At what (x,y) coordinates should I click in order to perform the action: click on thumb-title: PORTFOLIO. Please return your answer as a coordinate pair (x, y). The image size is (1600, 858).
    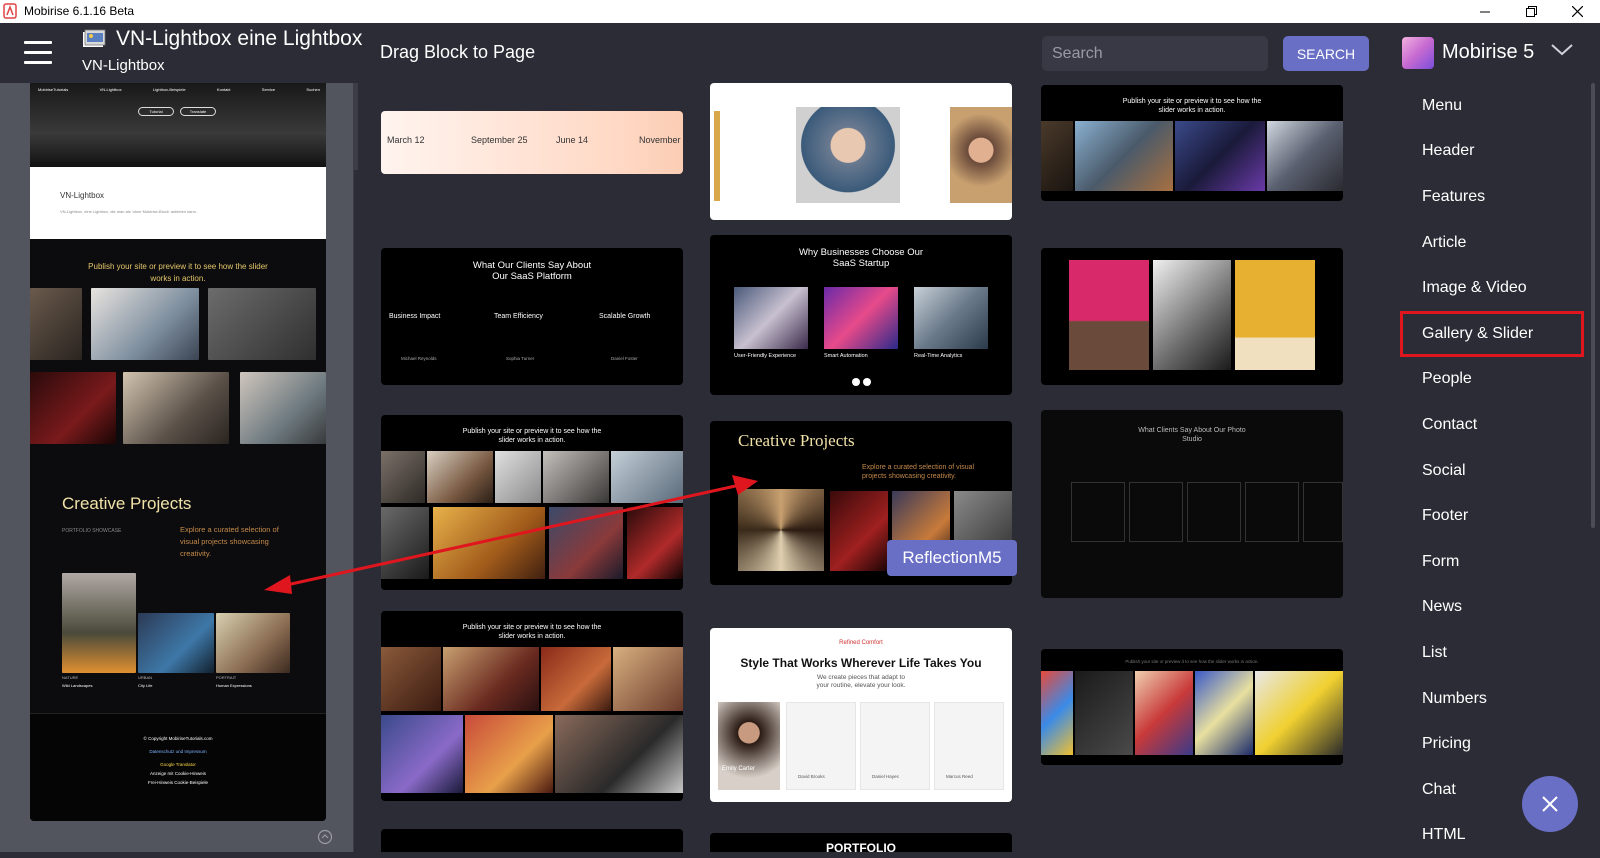
    Looking at the image, I should click on (861, 847).